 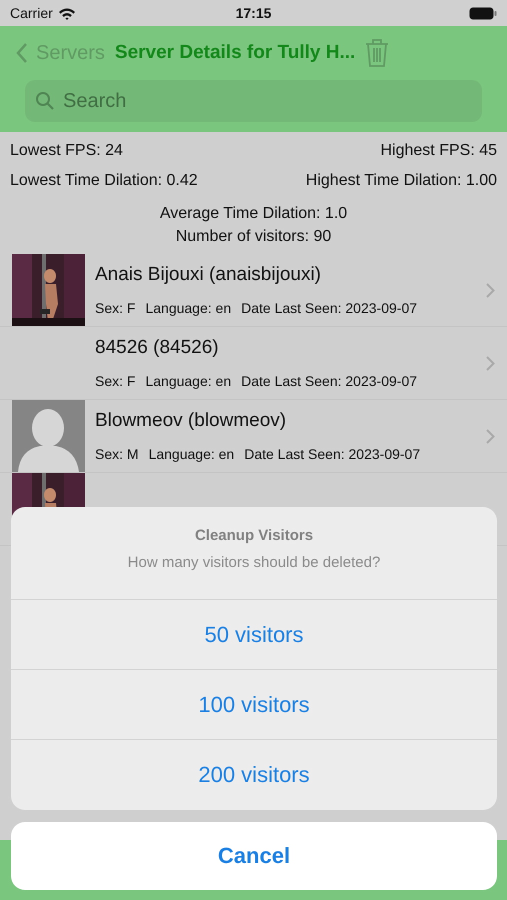 I want to click on option-button: 100 visitors, so click(x=254, y=705).